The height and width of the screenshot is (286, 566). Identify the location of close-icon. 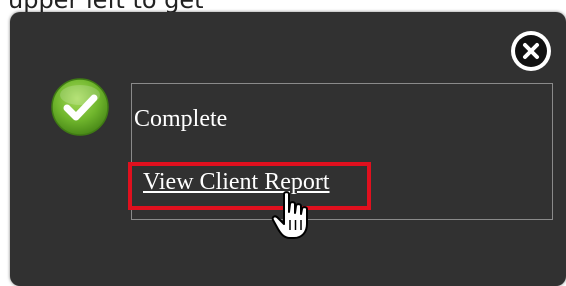
(531, 51).